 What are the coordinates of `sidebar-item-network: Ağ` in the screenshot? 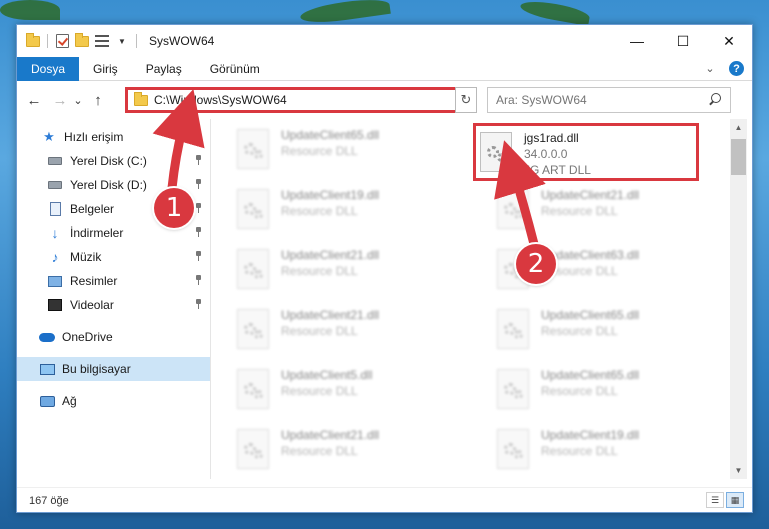 It's located at (113, 401).